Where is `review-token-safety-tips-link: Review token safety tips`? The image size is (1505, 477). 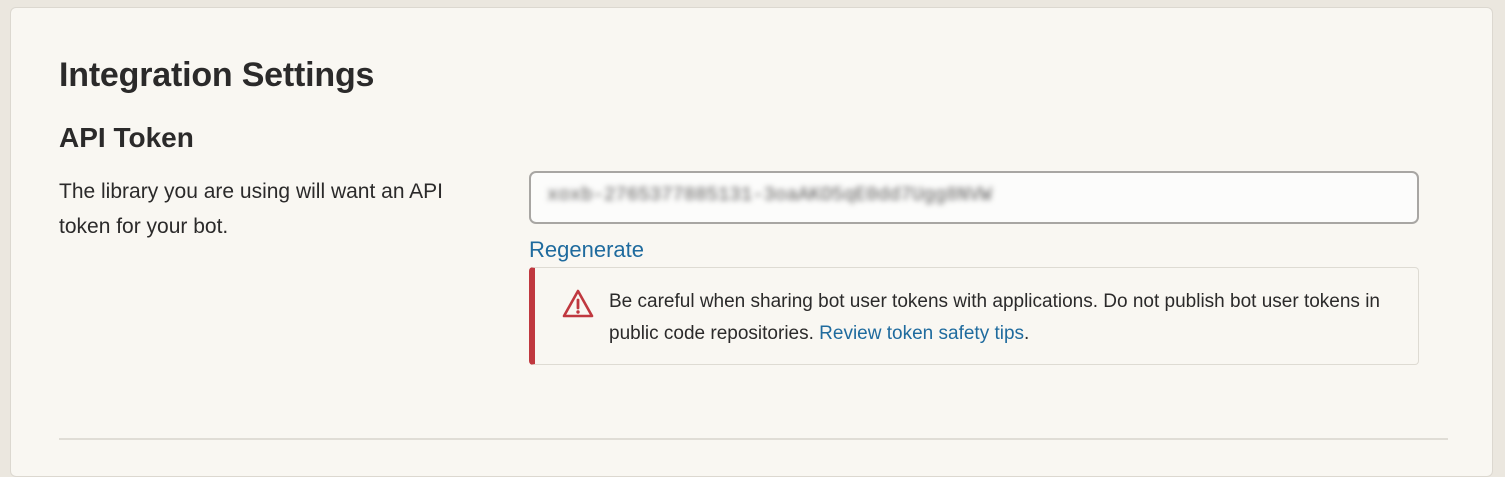
review-token-safety-tips-link: Review token safety tips is located at coordinates (921, 333).